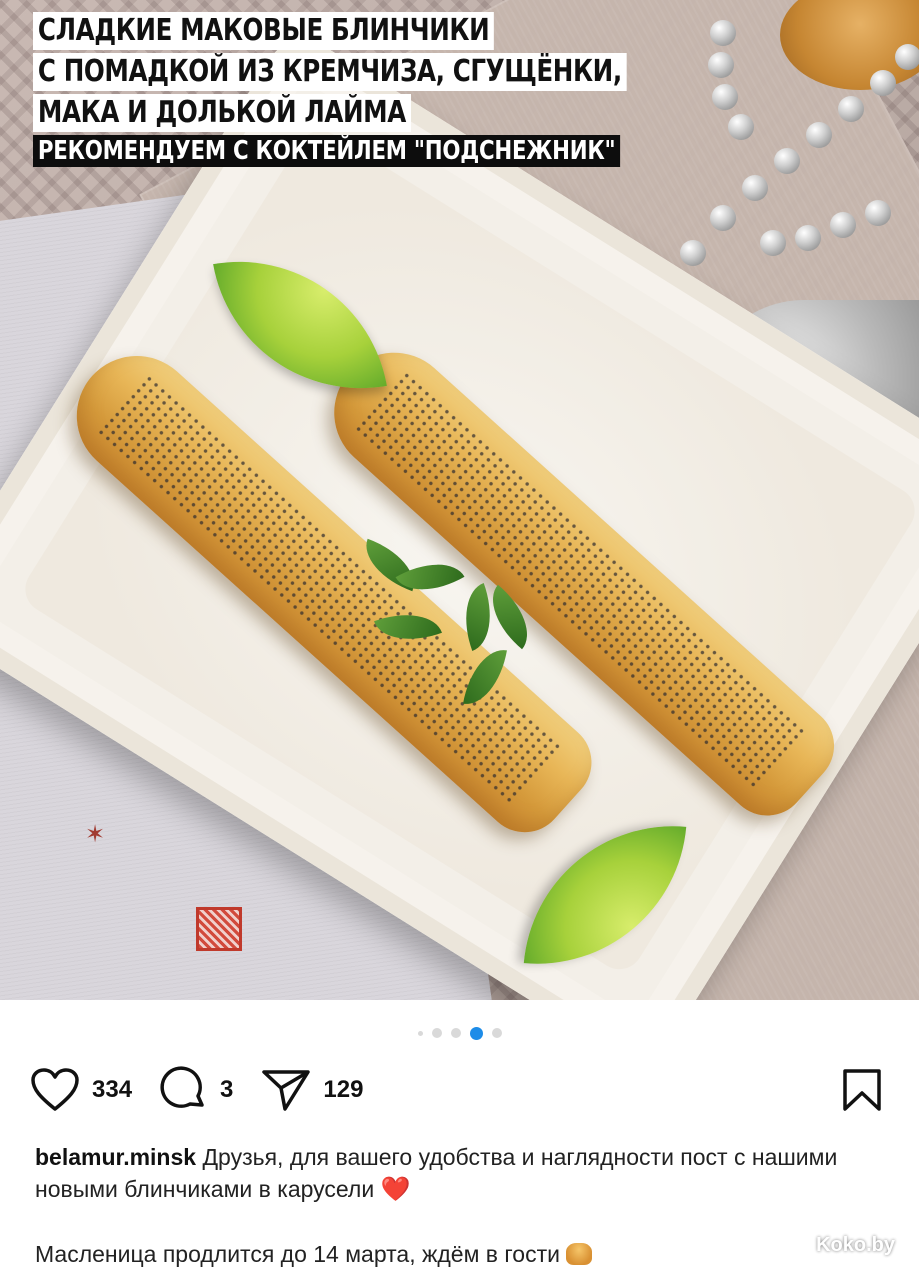  What do you see at coordinates (219, 929) in the screenshot?
I see `embroidery-stamp` at bounding box center [219, 929].